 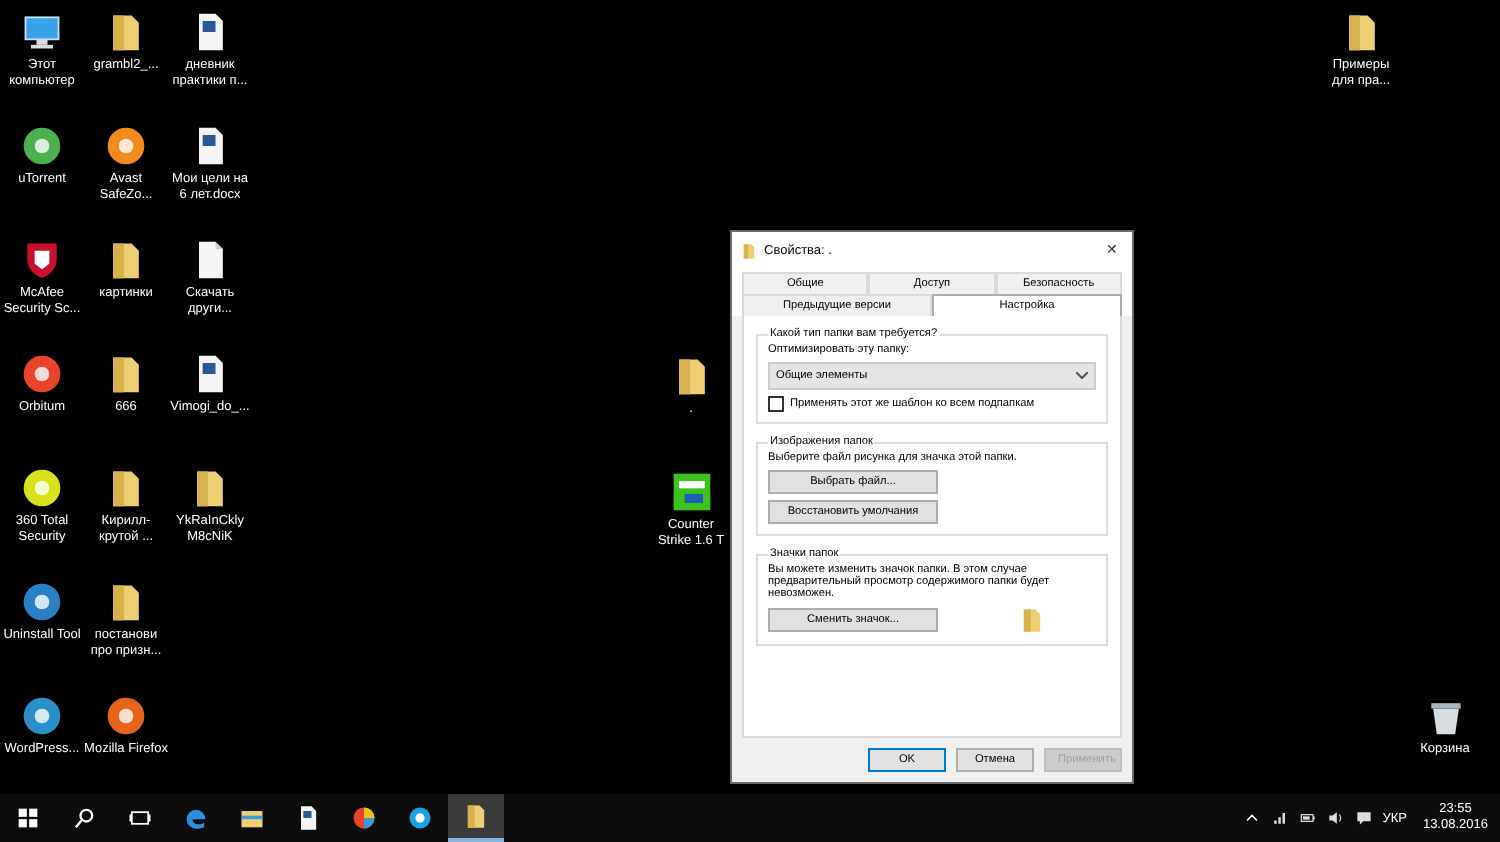 I want to click on speaker-icon, so click(x=1336, y=818).